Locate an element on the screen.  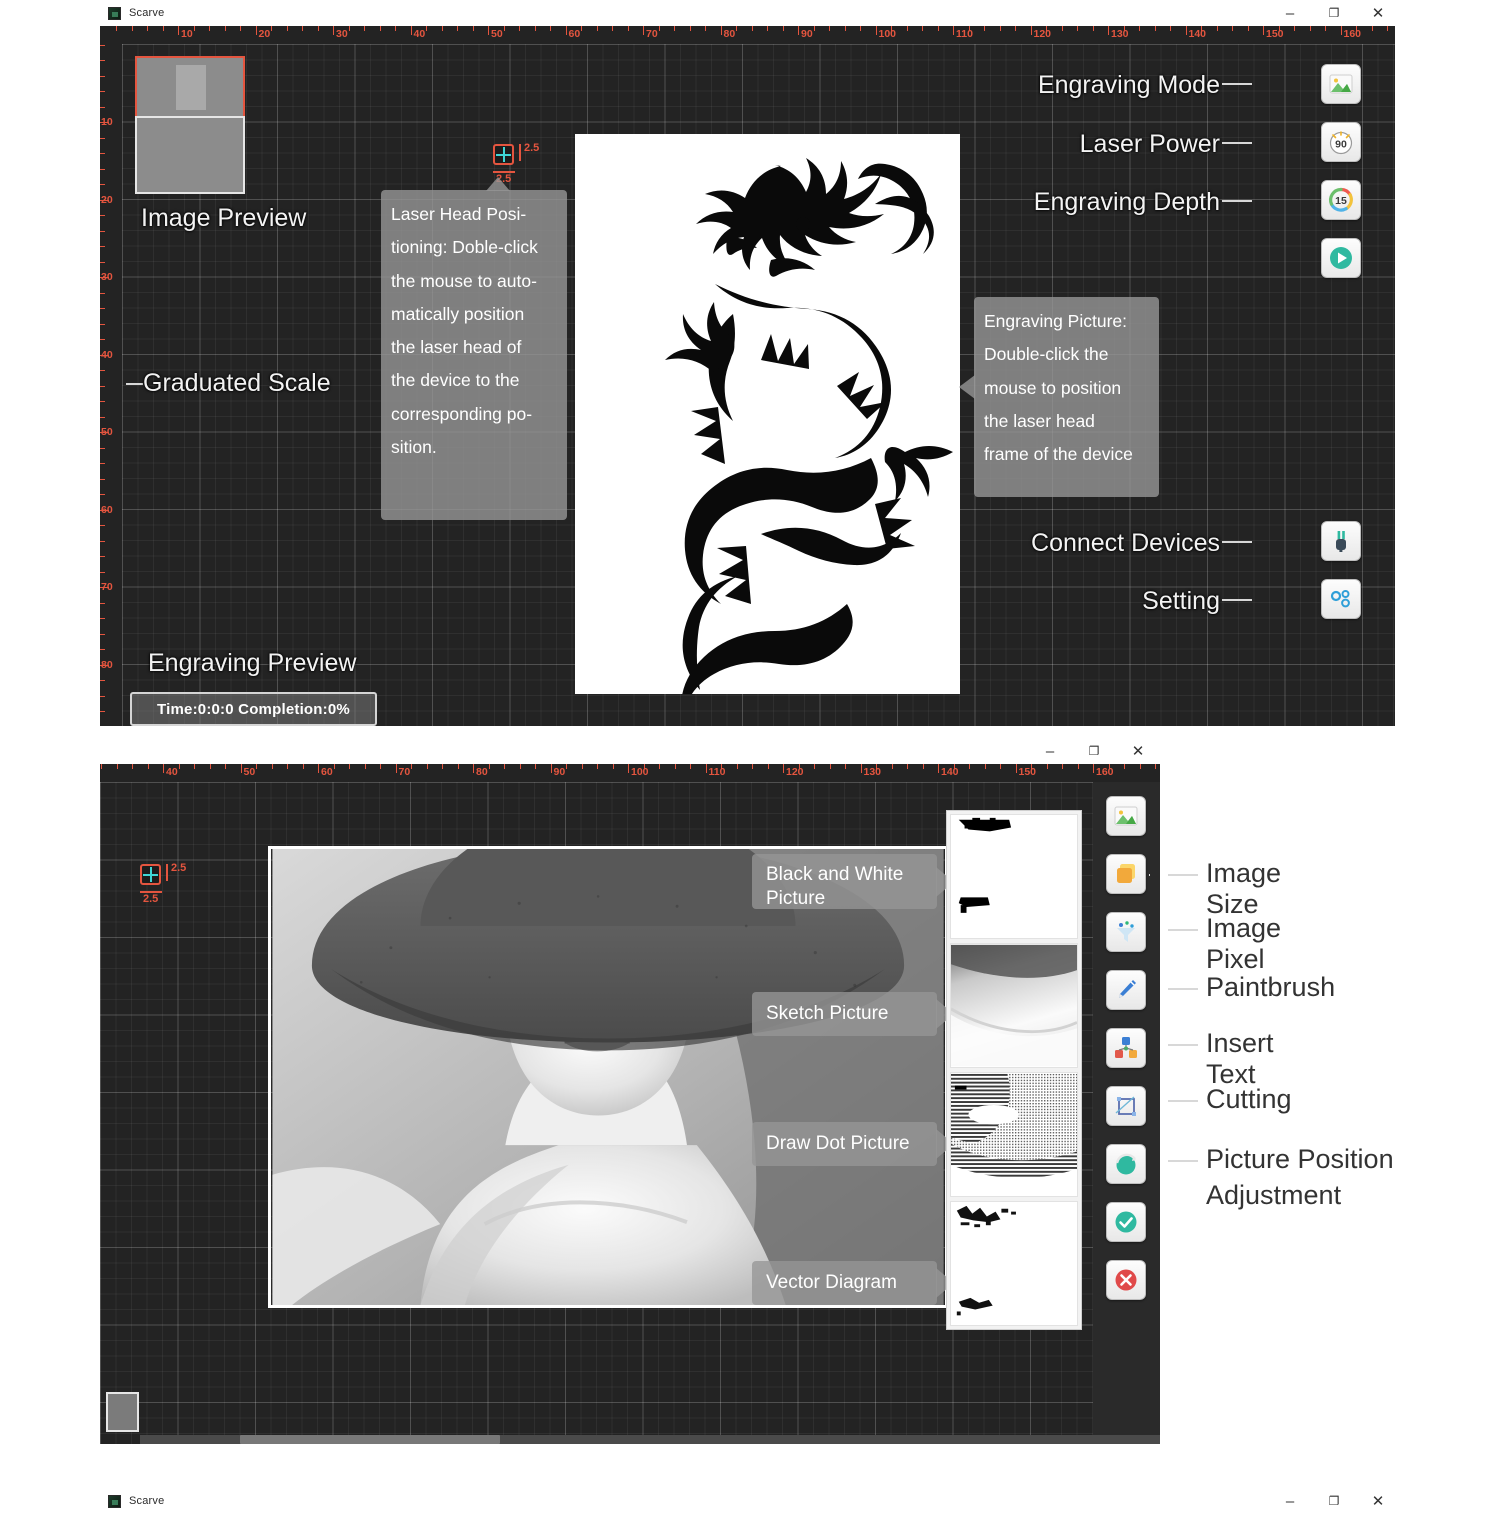
thumbnail-sketch is located at coordinates (1014, 1005).